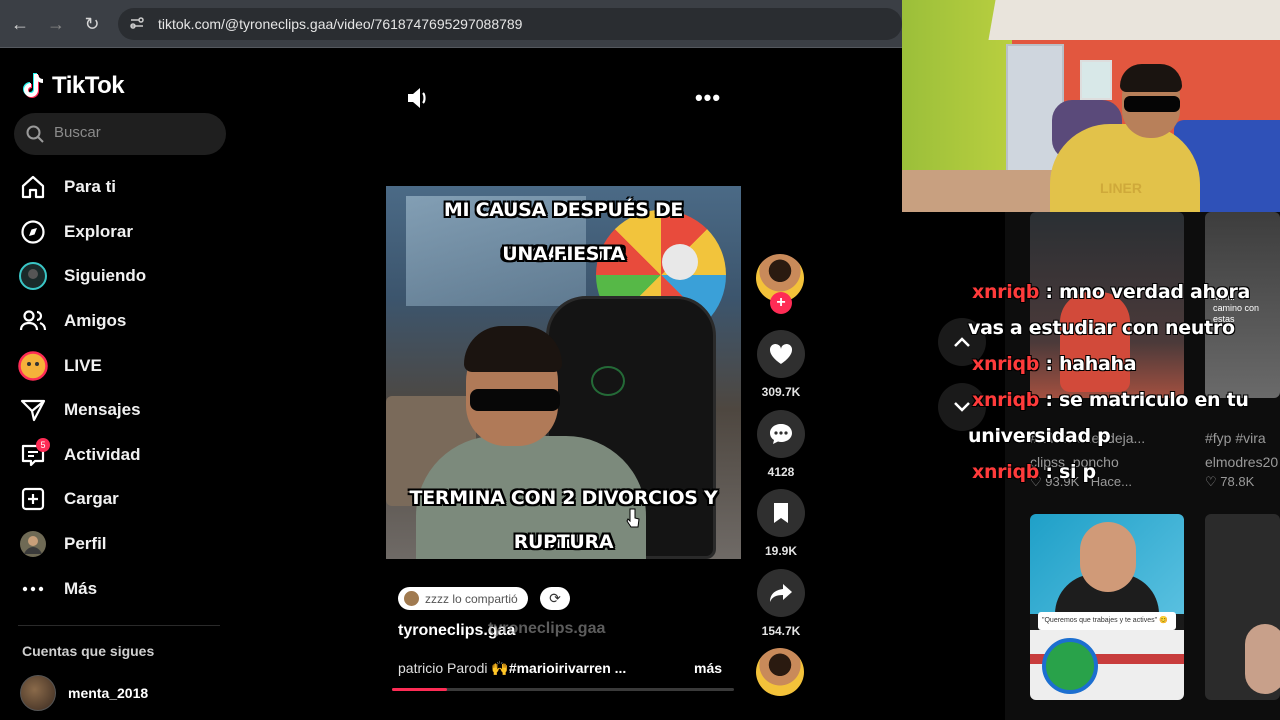  I want to click on following-account-item: menta_2018, so click(84, 693).